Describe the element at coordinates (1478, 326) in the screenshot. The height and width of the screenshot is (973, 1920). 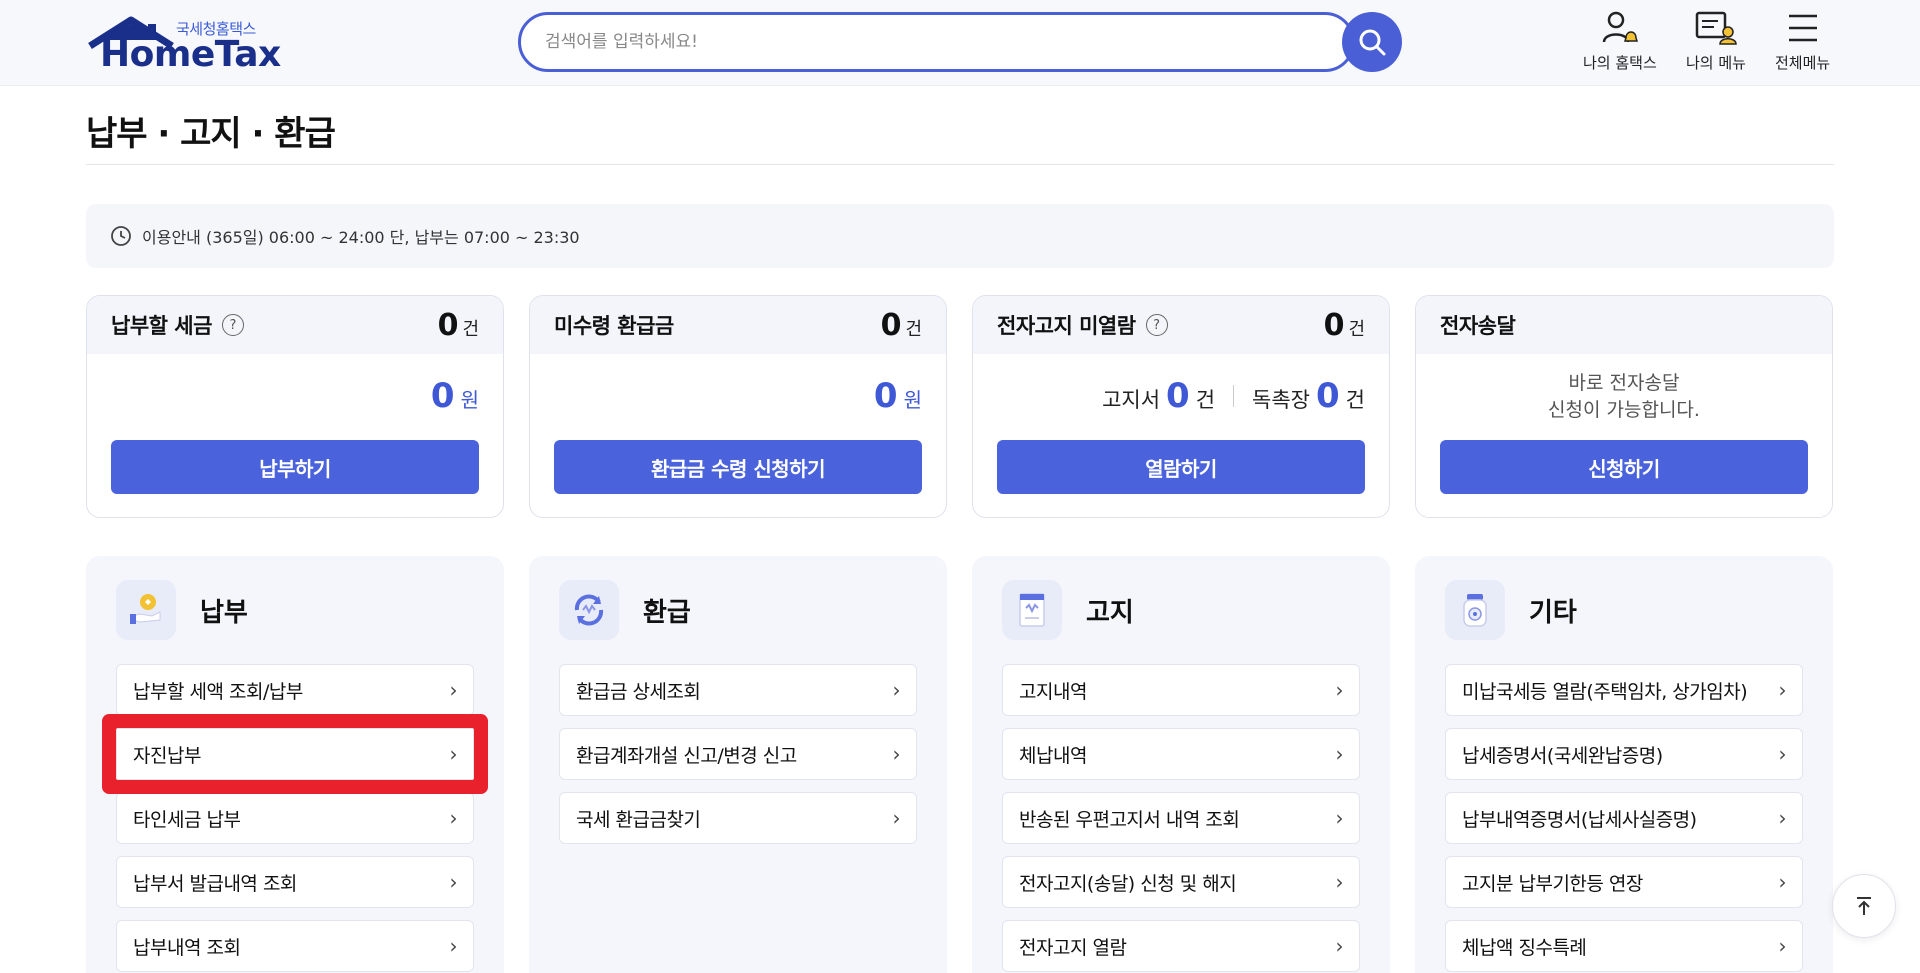
I see `card-title: 전자송달` at that location.